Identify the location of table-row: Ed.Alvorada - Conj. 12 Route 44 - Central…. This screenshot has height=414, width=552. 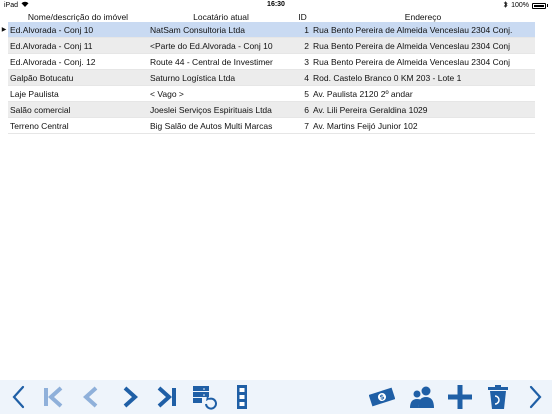
(267, 61).